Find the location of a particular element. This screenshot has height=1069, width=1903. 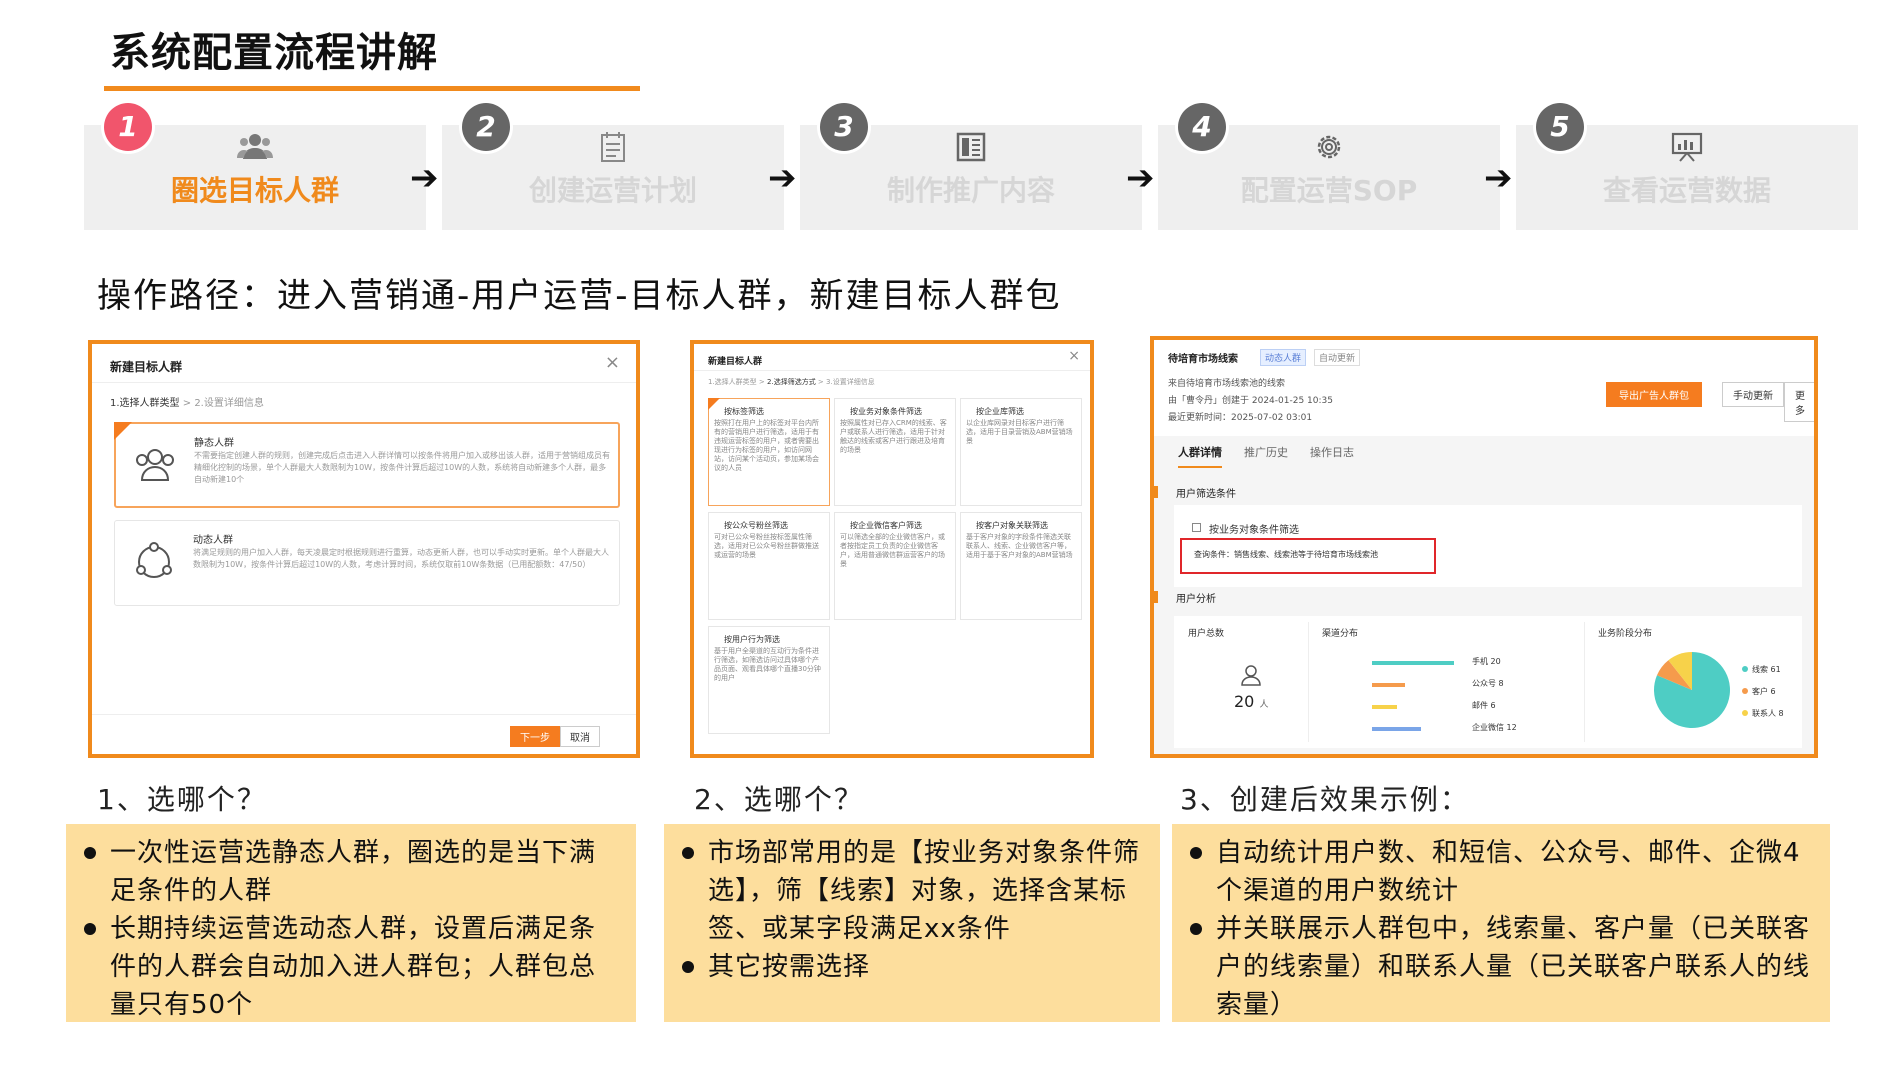

analysis-section-title: 用户分析 is located at coordinates (1196, 599).